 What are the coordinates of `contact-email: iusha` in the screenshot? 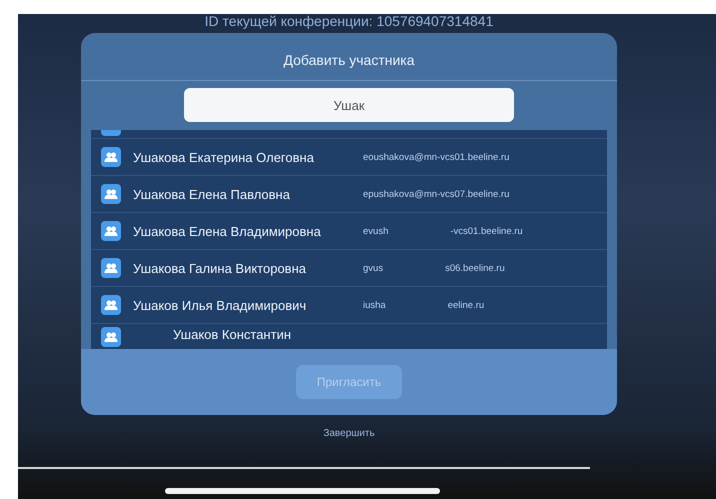 It's located at (374, 305).